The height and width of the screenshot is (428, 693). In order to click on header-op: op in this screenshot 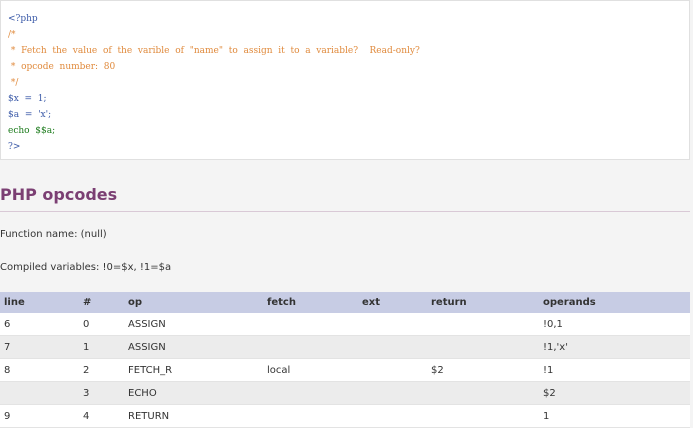, I will do `click(193, 302)`.